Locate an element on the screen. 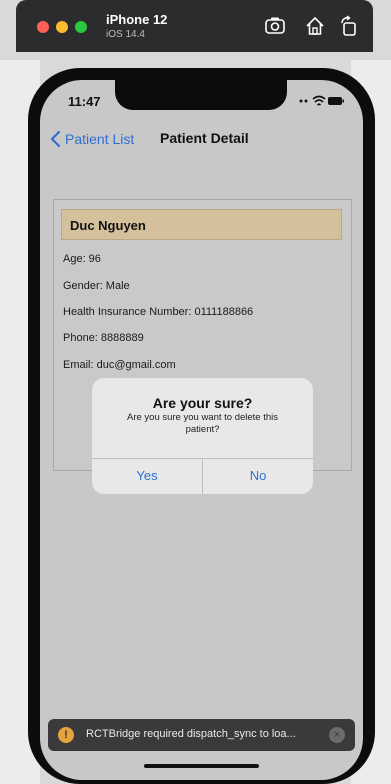 The height and width of the screenshot is (784, 391). patient-insurance-number: Health Insurance Number: 0111188866 is located at coordinates (158, 312).